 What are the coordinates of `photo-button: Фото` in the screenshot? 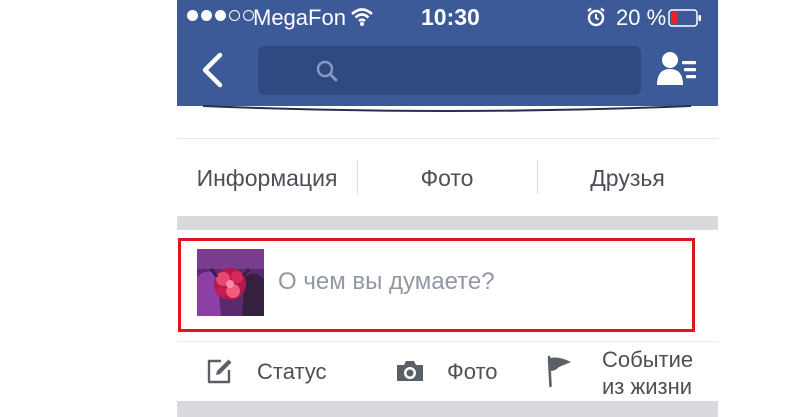 It's located at (457, 372).